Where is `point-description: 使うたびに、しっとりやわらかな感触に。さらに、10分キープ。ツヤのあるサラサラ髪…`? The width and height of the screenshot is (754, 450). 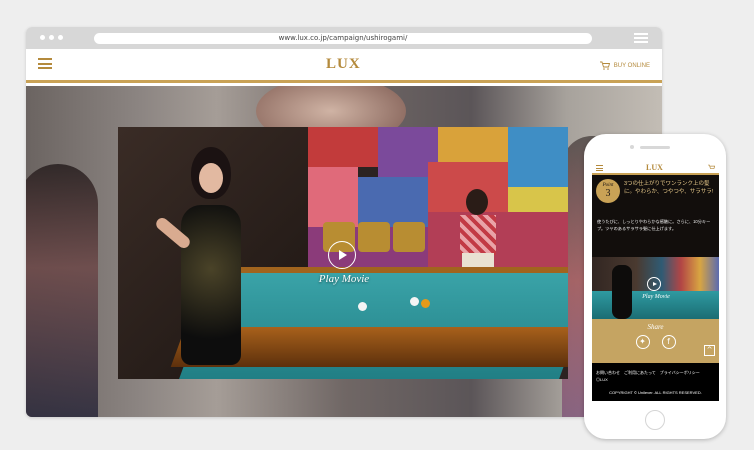
point-description: 使うたびに、しっとりやわらかな感触に。さらに、10分キープ。ツヤのあるサラサラ髪… is located at coordinates (655, 236).